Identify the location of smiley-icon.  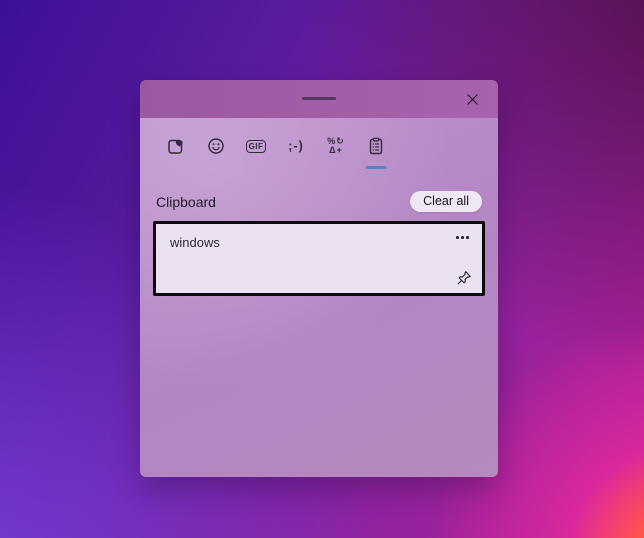
(216, 146).